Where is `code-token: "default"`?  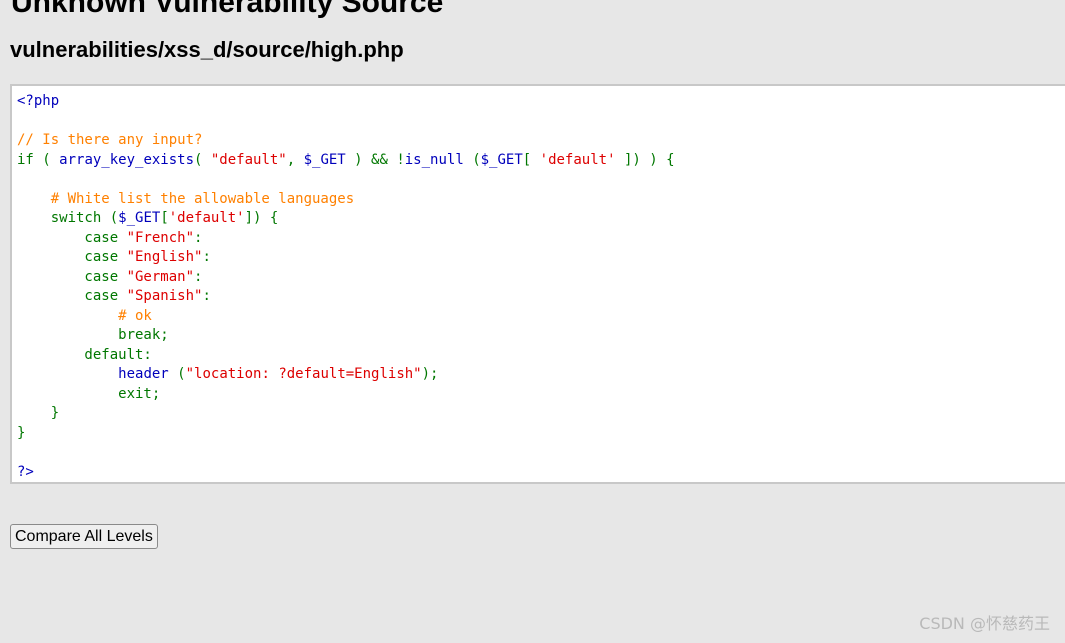
code-token: "default" is located at coordinates (248, 159).